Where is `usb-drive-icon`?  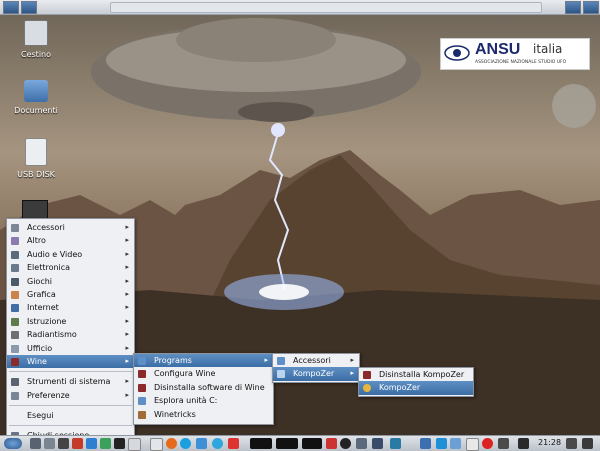 usb-drive-icon is located at coordinates (36, 152).